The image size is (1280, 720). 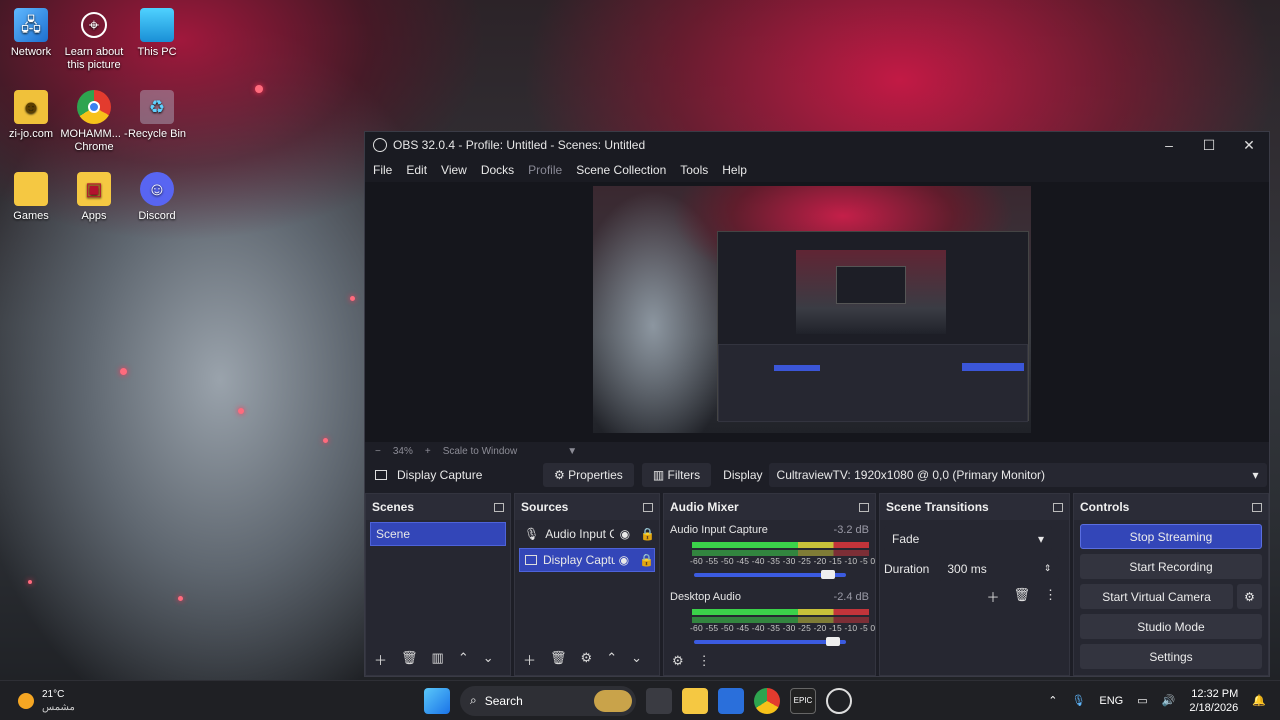 I want to click on desktop-icon-network: 🖧 Network, so click(x=33, y=33).